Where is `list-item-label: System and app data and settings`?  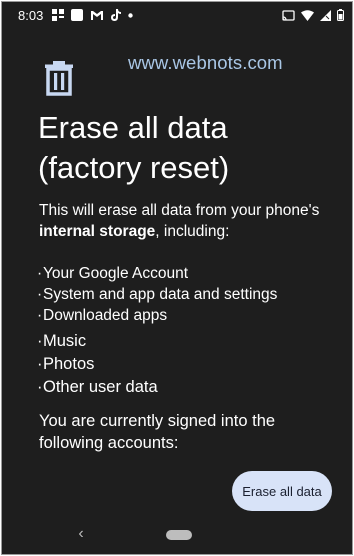
list-item-label: System and app data and settings is located at coordinates (160, 294).